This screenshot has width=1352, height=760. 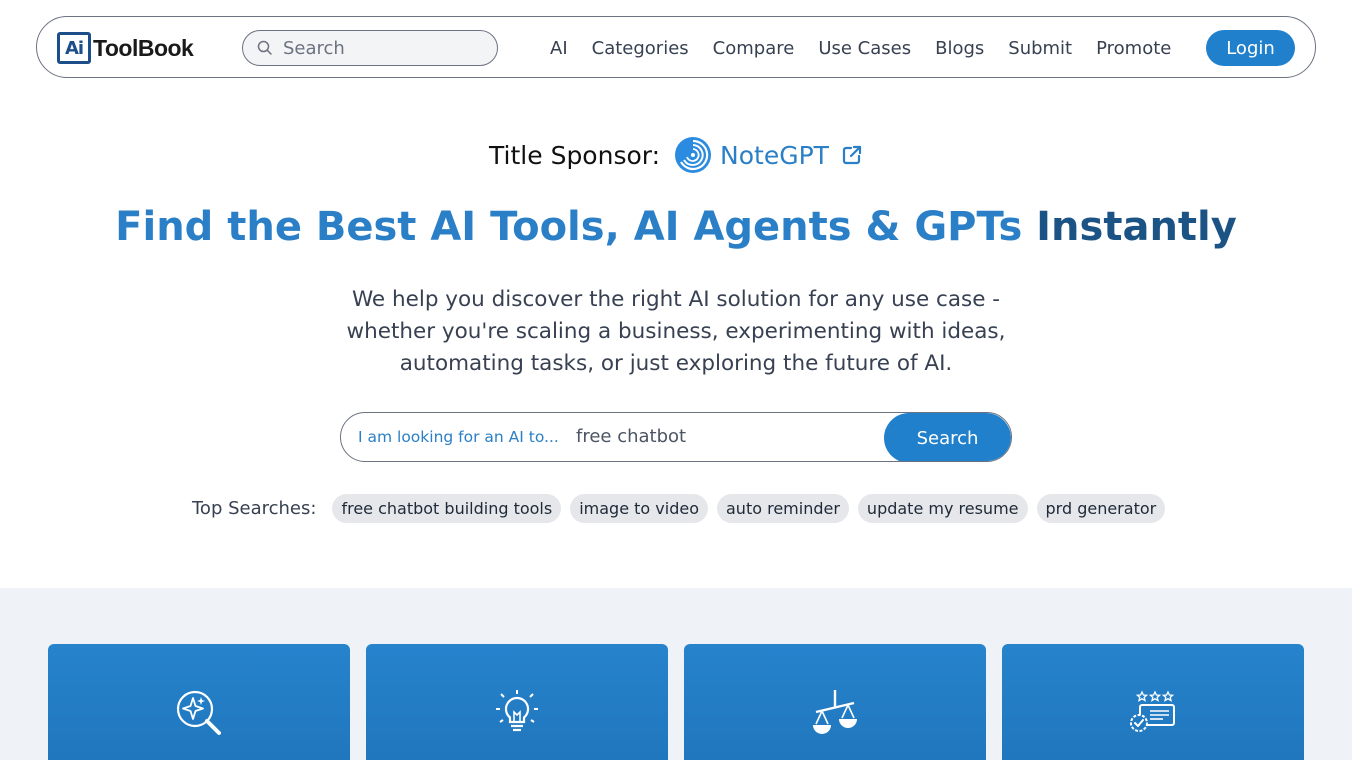 What do you see at coordinates (1136, 227) in the screenshot?
I see `hero-title-emphasis: Instantly` at bounding box center [1136, 227].